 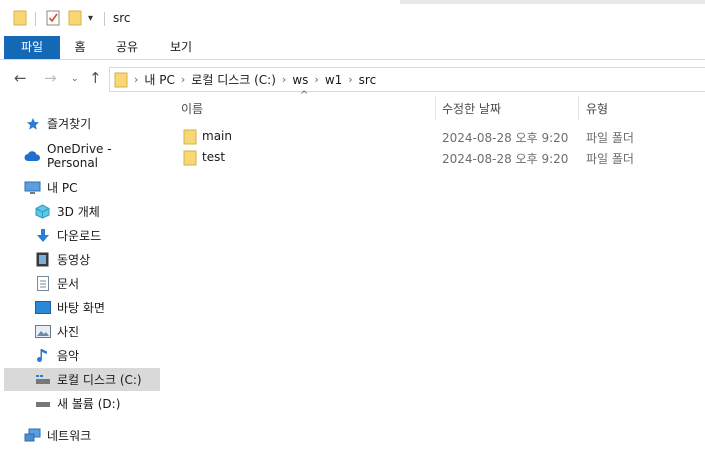 I want to click on table-row: test 2024-08-28 오후 9:20 파일 폴더, so click(x=437, y=157).